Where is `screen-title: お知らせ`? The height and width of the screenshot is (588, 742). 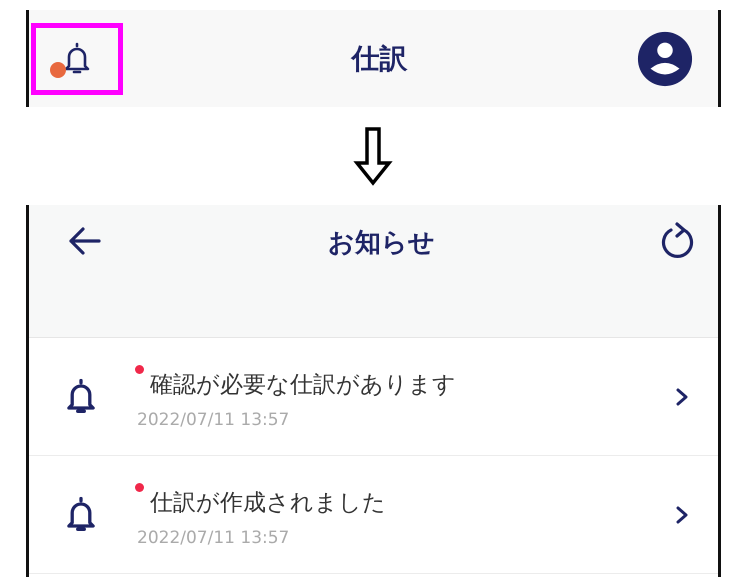
screen-title: お知らせ is located at coordinates (381, 243).